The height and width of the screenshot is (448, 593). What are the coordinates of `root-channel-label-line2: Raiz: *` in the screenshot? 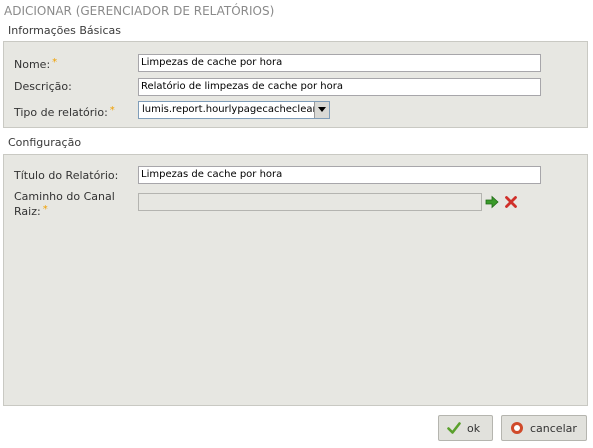 It's located at (31, 211).